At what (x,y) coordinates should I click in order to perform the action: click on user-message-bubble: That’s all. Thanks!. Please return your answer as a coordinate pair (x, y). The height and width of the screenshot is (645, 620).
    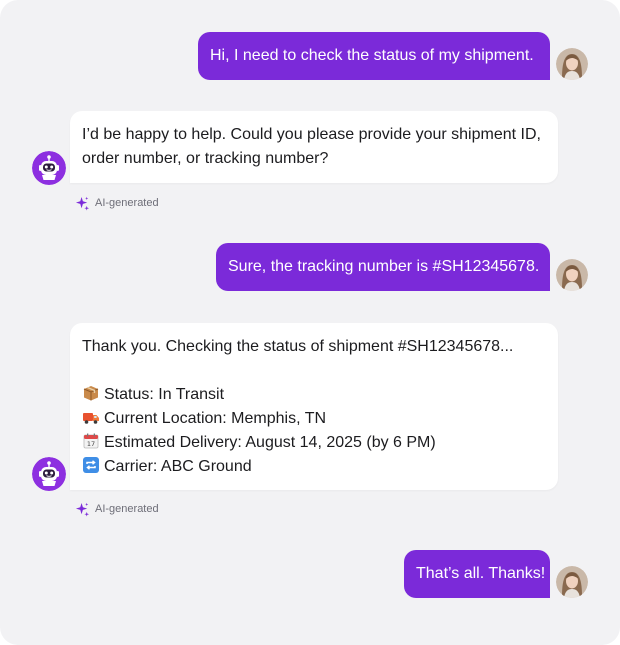
    Looking at the image, I should click on (477, 574).